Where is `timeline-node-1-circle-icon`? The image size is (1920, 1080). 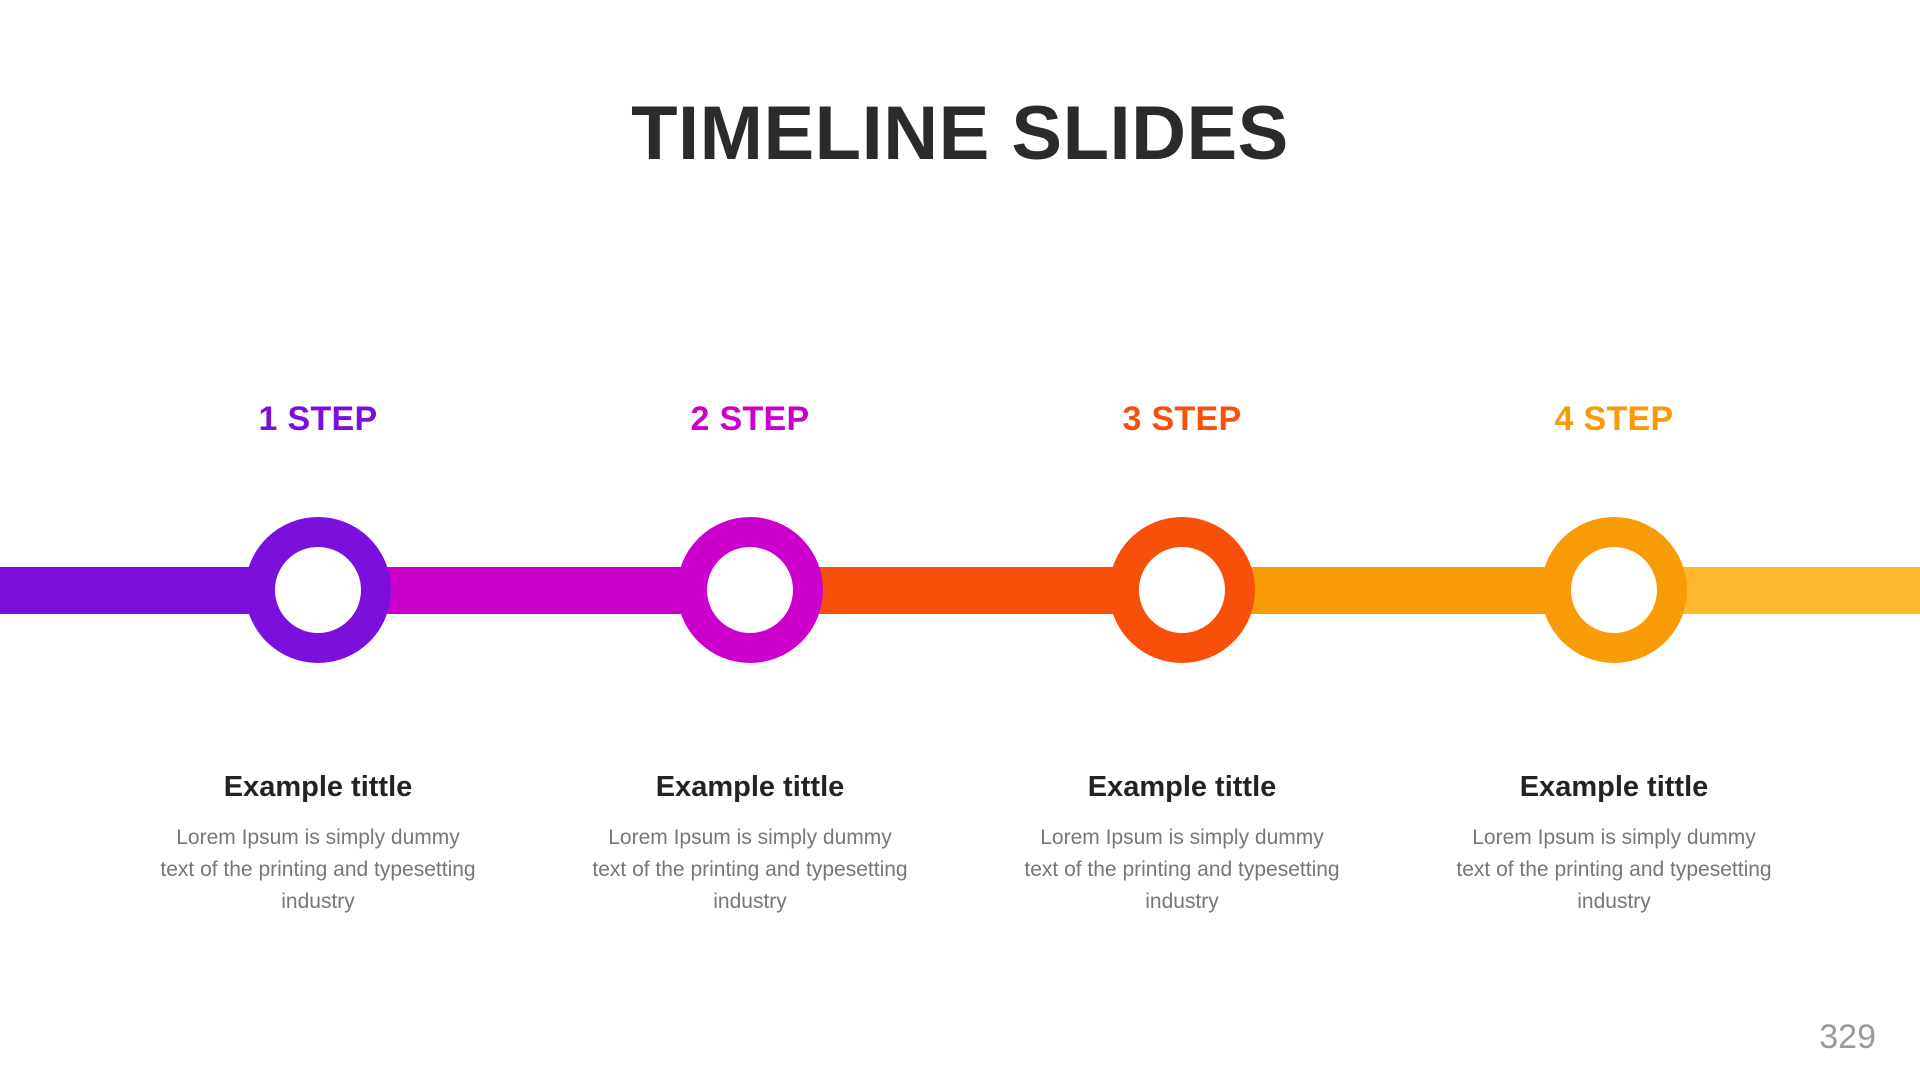
timeline-node-1-circle-icon is located at coordinates (318, 590).